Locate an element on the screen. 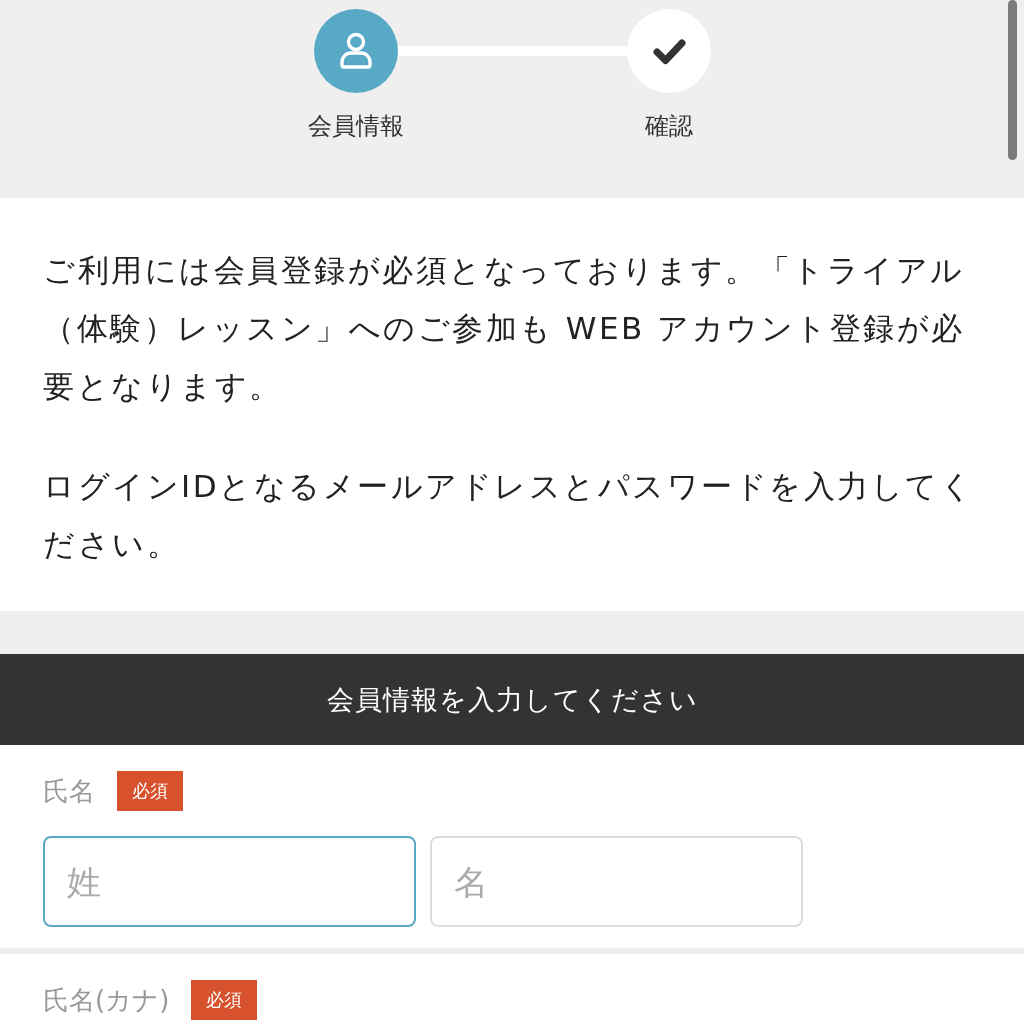 This screenshot has height=1024, width=1024. intro-paragraph: ご利用には会員登録が必須となっております。「トライアル（体験）レッスン」へのご参加も WEB アカウント登録が必要となります。 is located at coordinates (504, 328).